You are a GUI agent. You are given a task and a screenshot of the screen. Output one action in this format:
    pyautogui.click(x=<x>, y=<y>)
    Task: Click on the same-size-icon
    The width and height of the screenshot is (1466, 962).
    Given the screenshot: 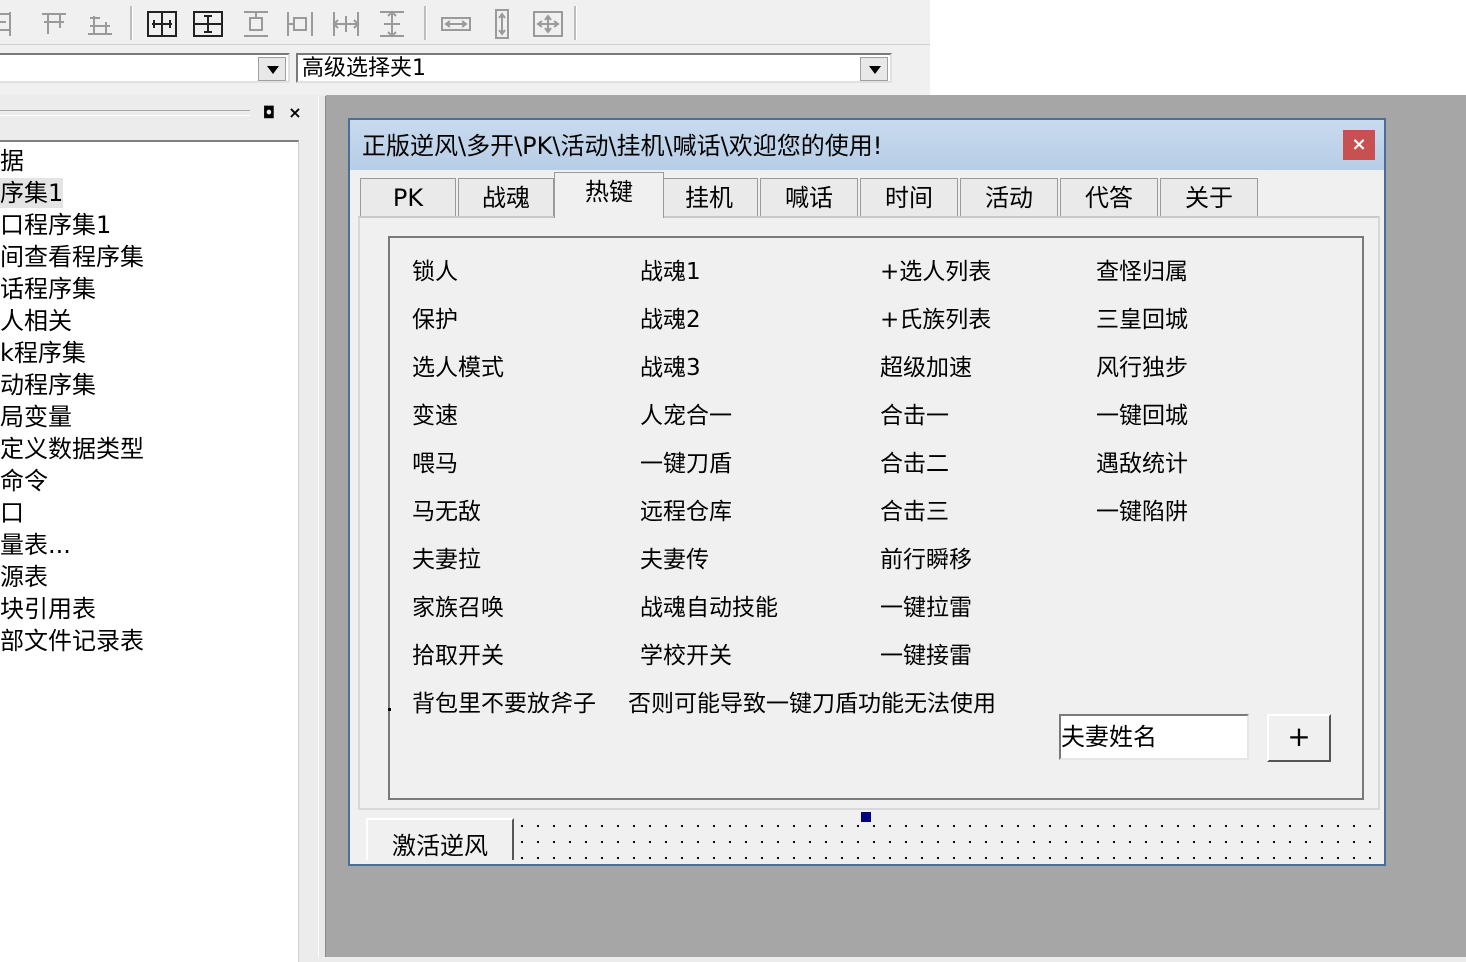 What is the action you would take?
    pyautogui.click(x=548, y=24)
    